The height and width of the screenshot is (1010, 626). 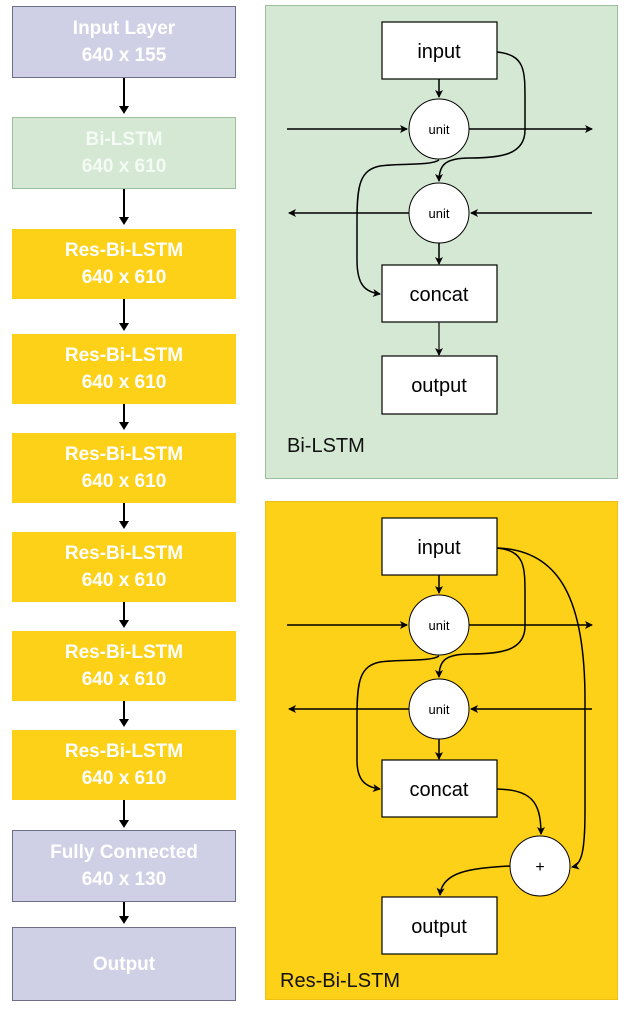 What do you see at coordinates (520, 811) in the screenshot?
I see `concat-to-add-arrow` at bounding box center [520, 811].